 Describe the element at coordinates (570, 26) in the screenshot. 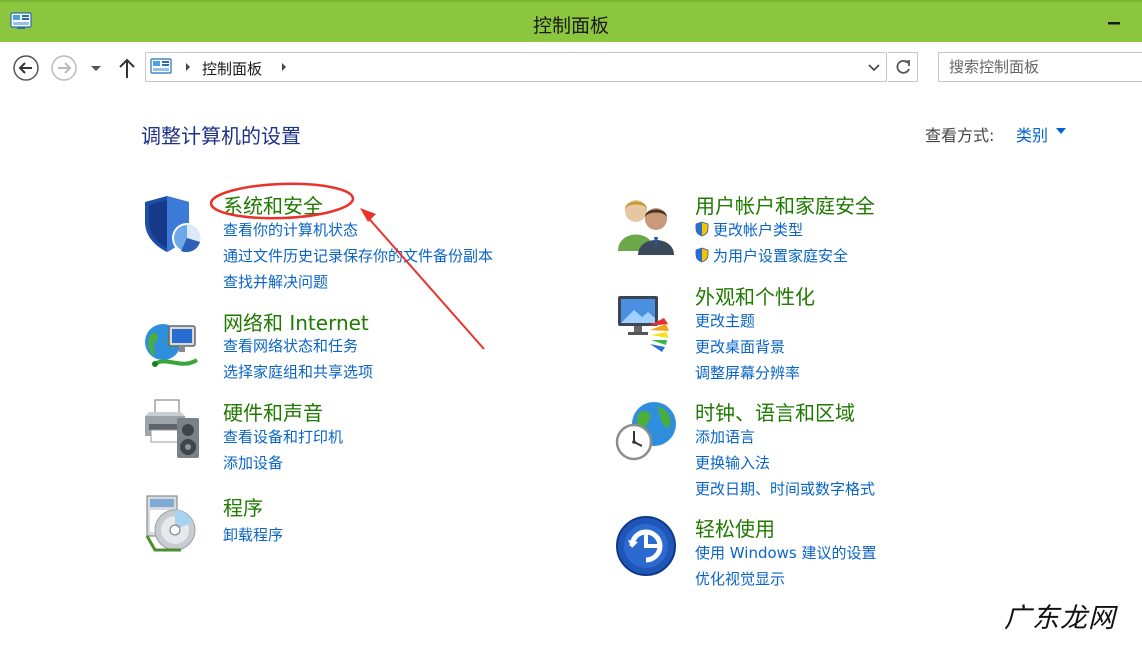

I see `window-title: 控制面板` at that location.